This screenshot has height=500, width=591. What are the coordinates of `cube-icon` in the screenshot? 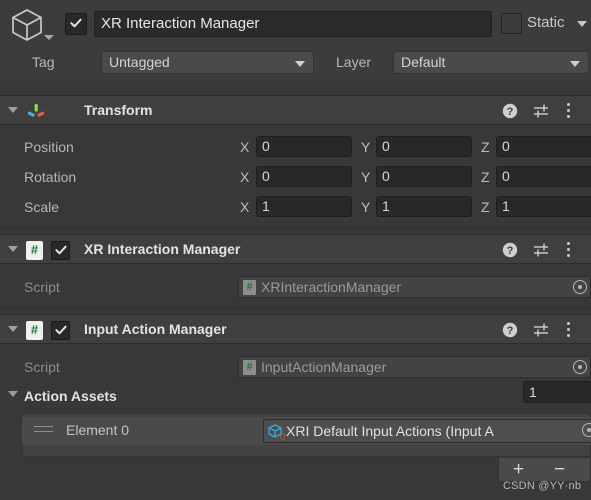 It's located at (27, 25).